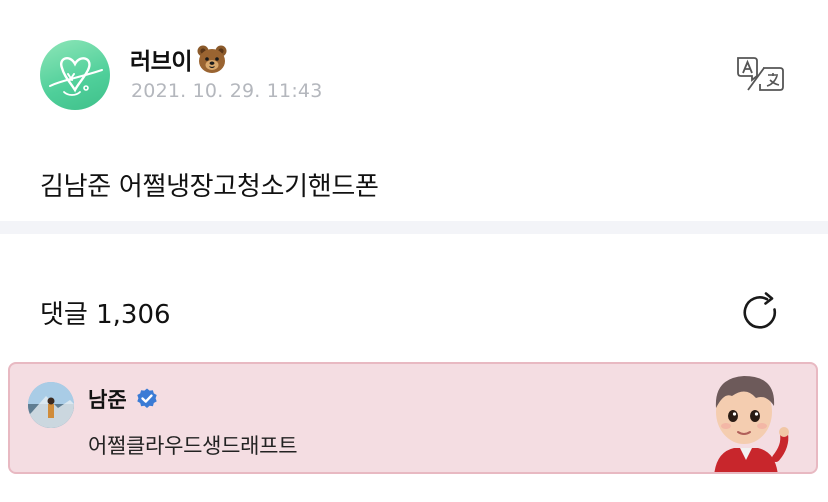 The image size is (828, 502). I want to click on comment-author-avatar, so click(51, 405).